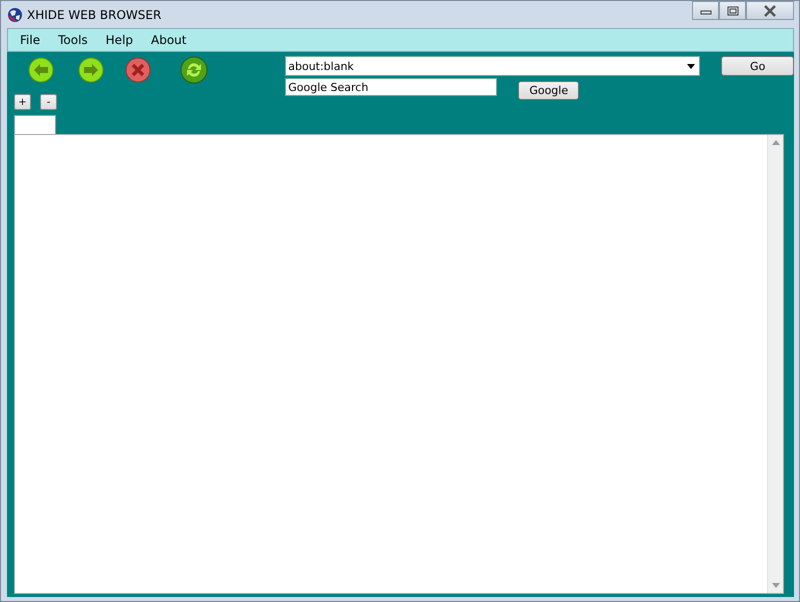  I want to click on maximize-icon, so click(732, 11).